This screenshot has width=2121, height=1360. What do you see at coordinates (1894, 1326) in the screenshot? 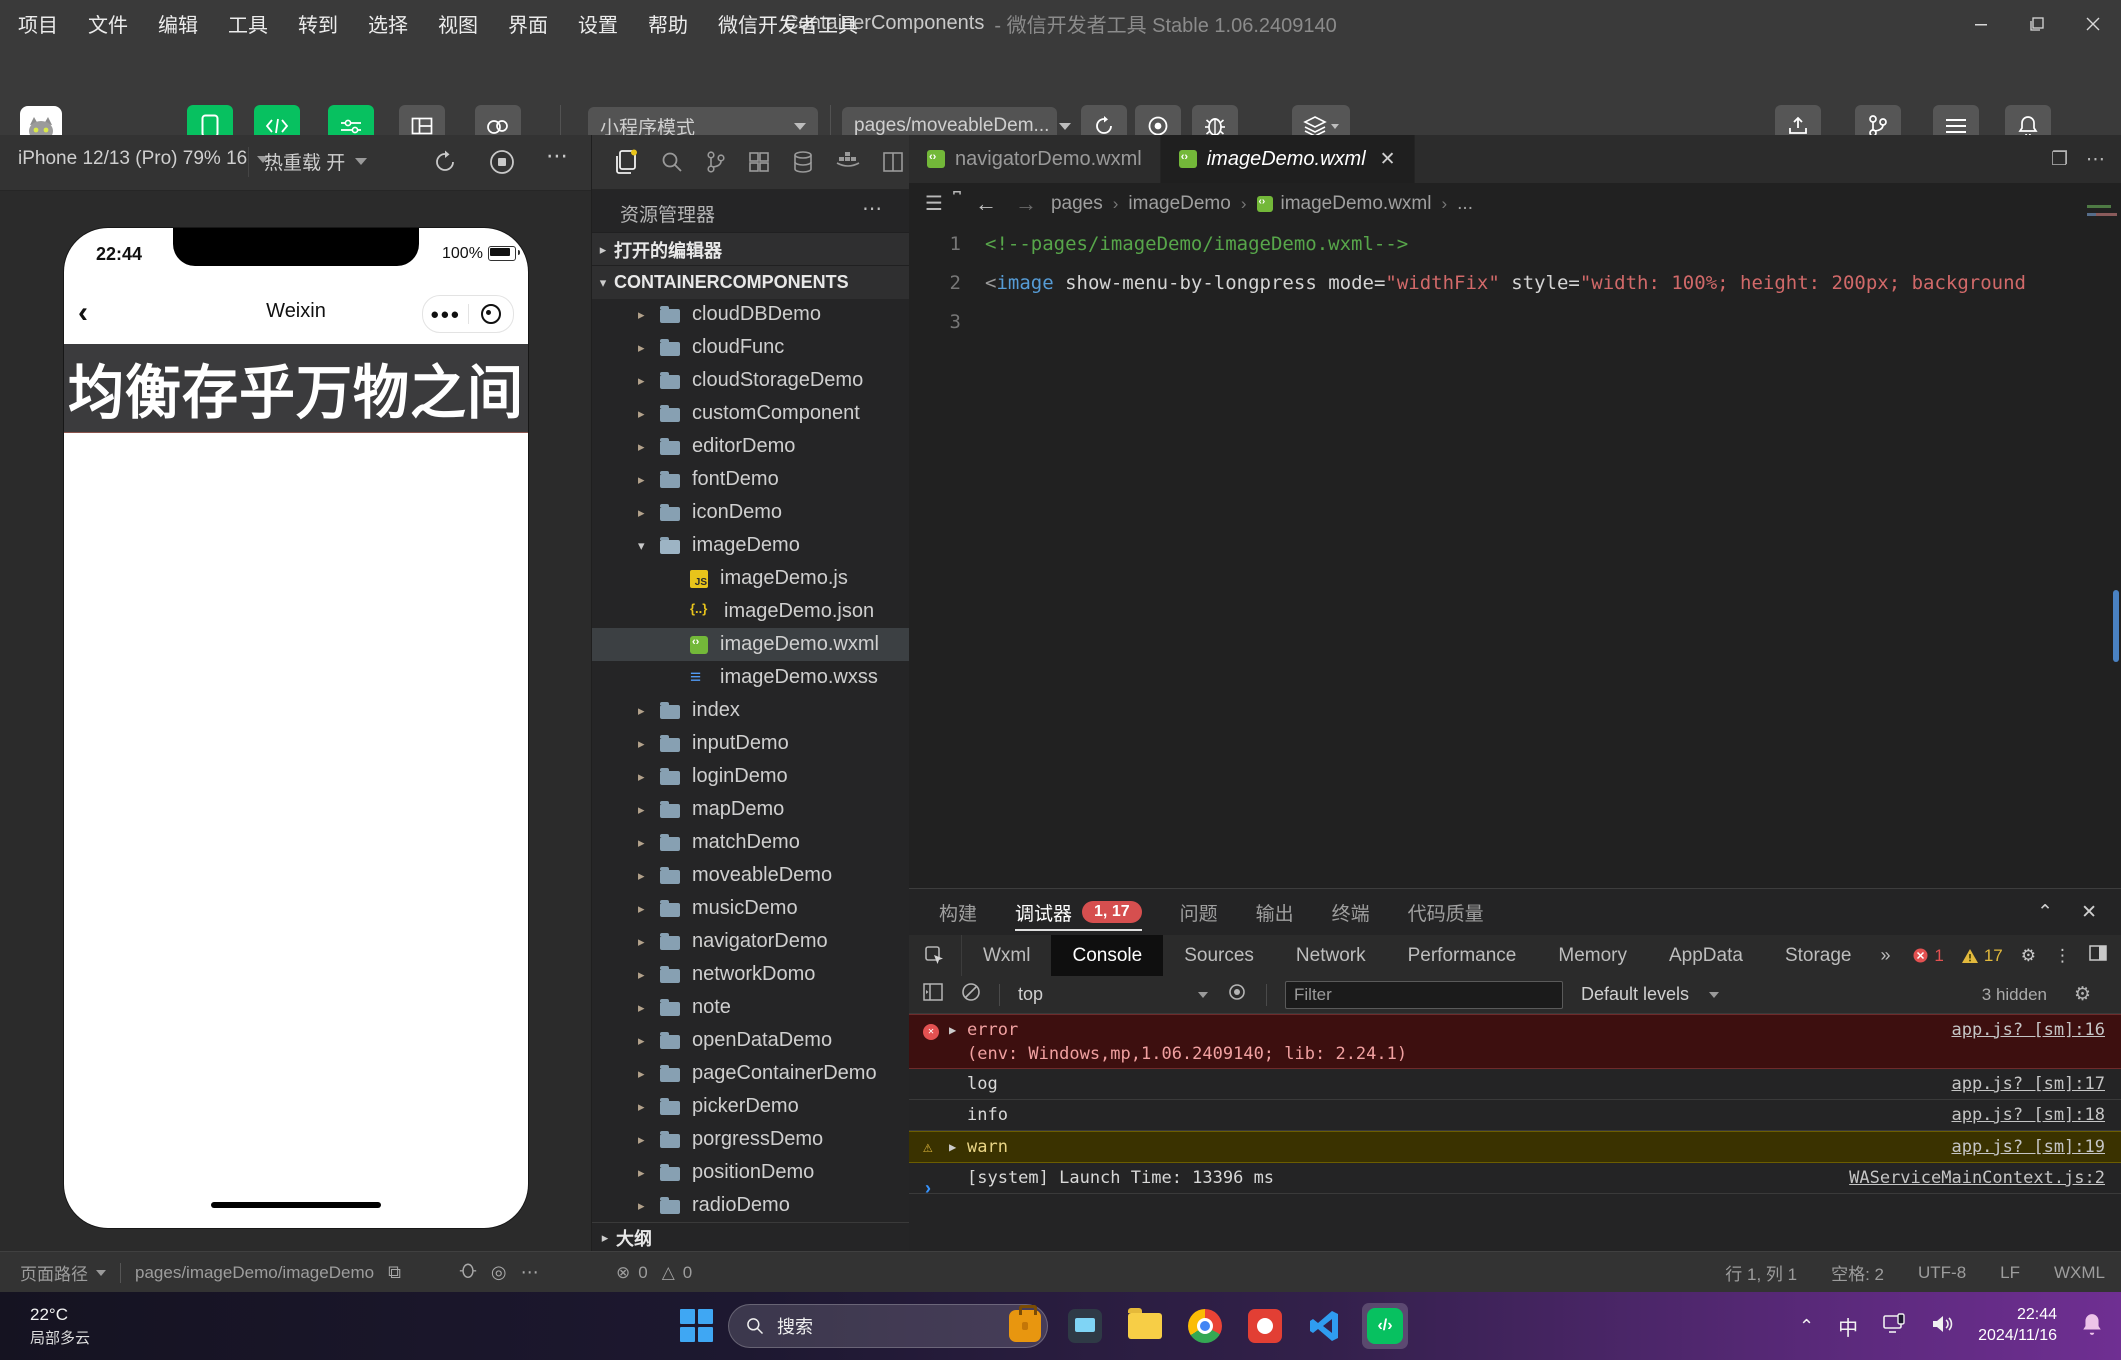
I see `network-display-icon` at bounding box center [1894, 1326].